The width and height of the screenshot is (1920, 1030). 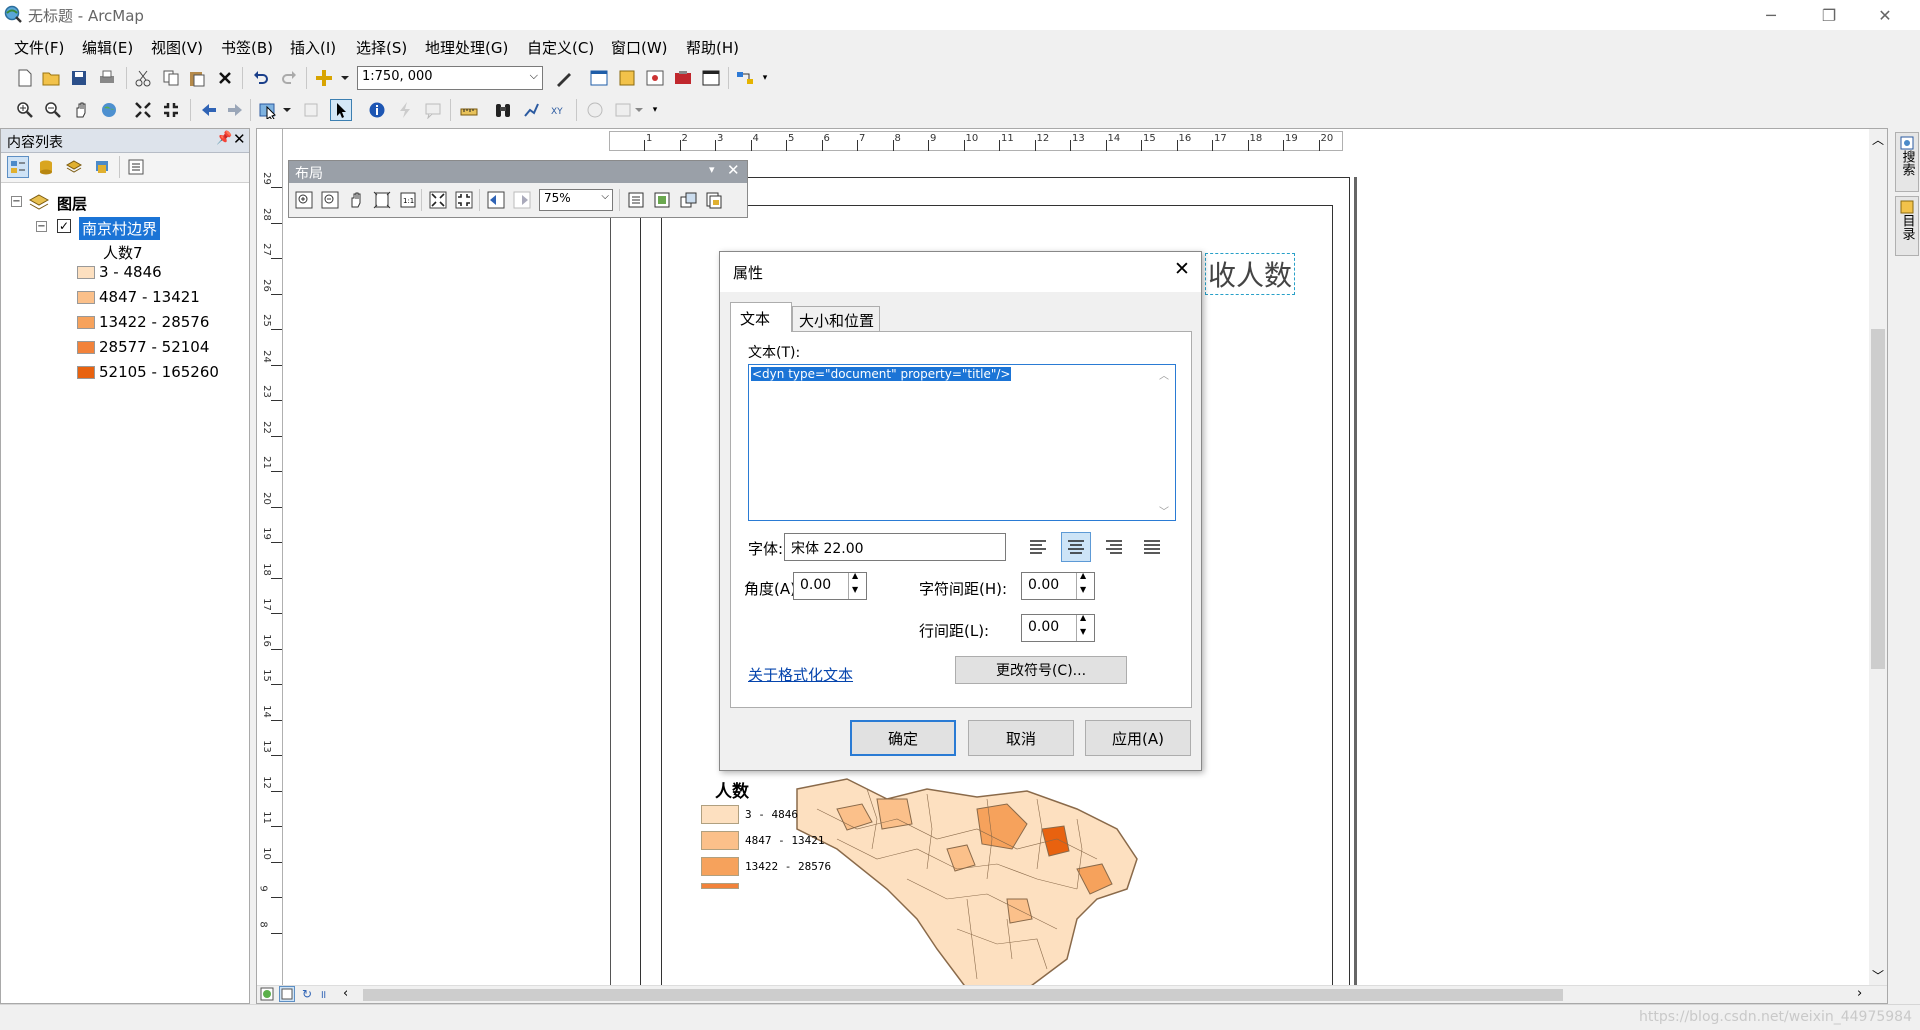 I want to click on angle-field: 0.00 ▲ ▼, so click(x=830, y=585).